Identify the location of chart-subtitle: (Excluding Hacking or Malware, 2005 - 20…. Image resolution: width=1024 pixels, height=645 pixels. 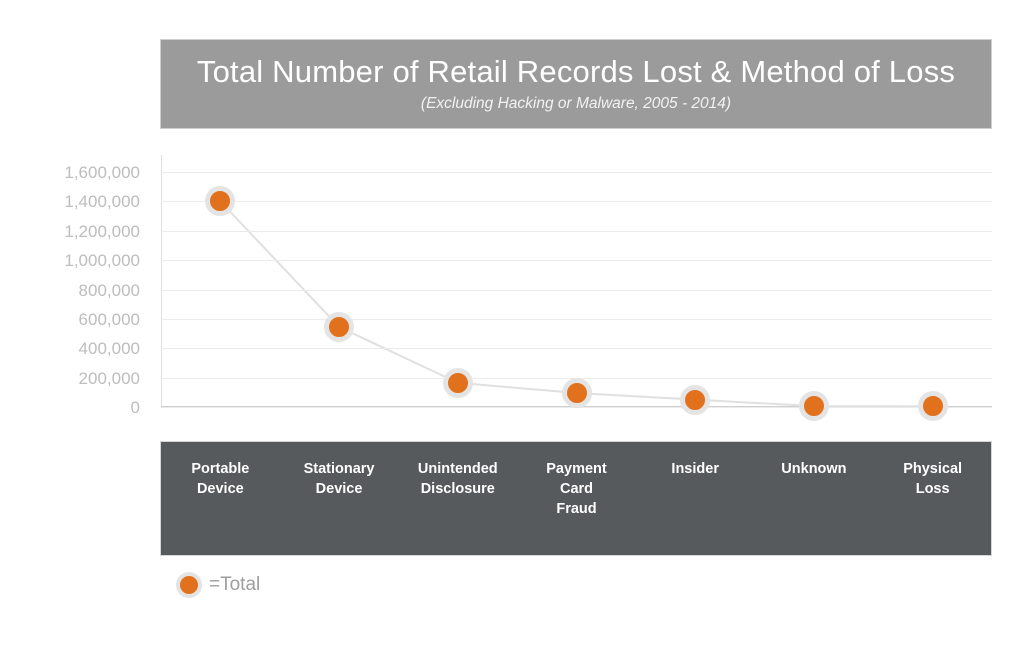
(576, 104).